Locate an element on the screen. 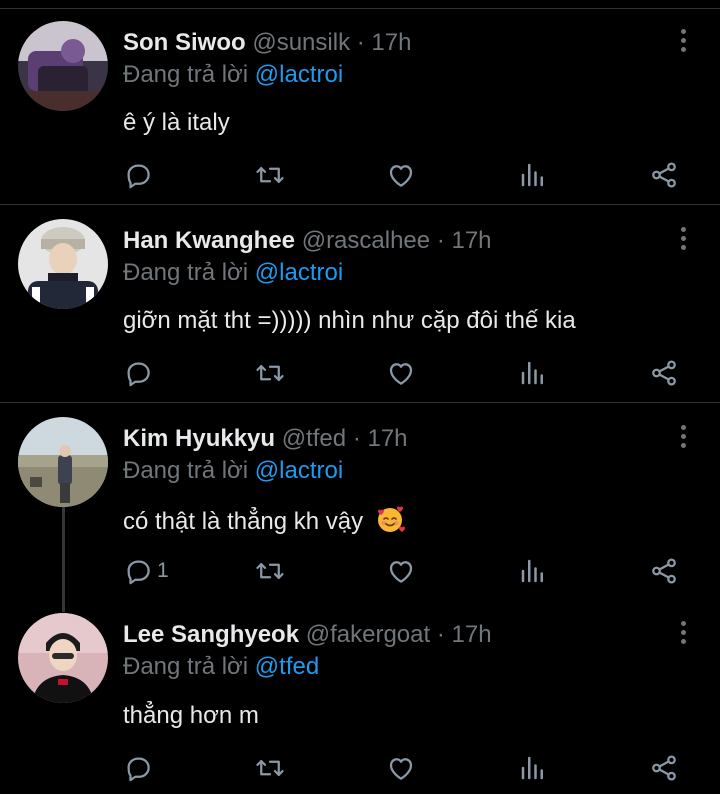 Image resolution: width=720 pixels, height=794 pixels. tweet-header: Kim Hyukkyu @tfed · 17h is located at coordinates (265, 439).